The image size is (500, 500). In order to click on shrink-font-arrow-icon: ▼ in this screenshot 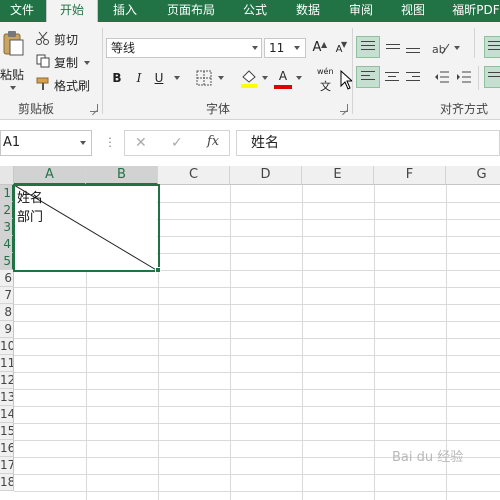, I will do `click(344, 44)`.